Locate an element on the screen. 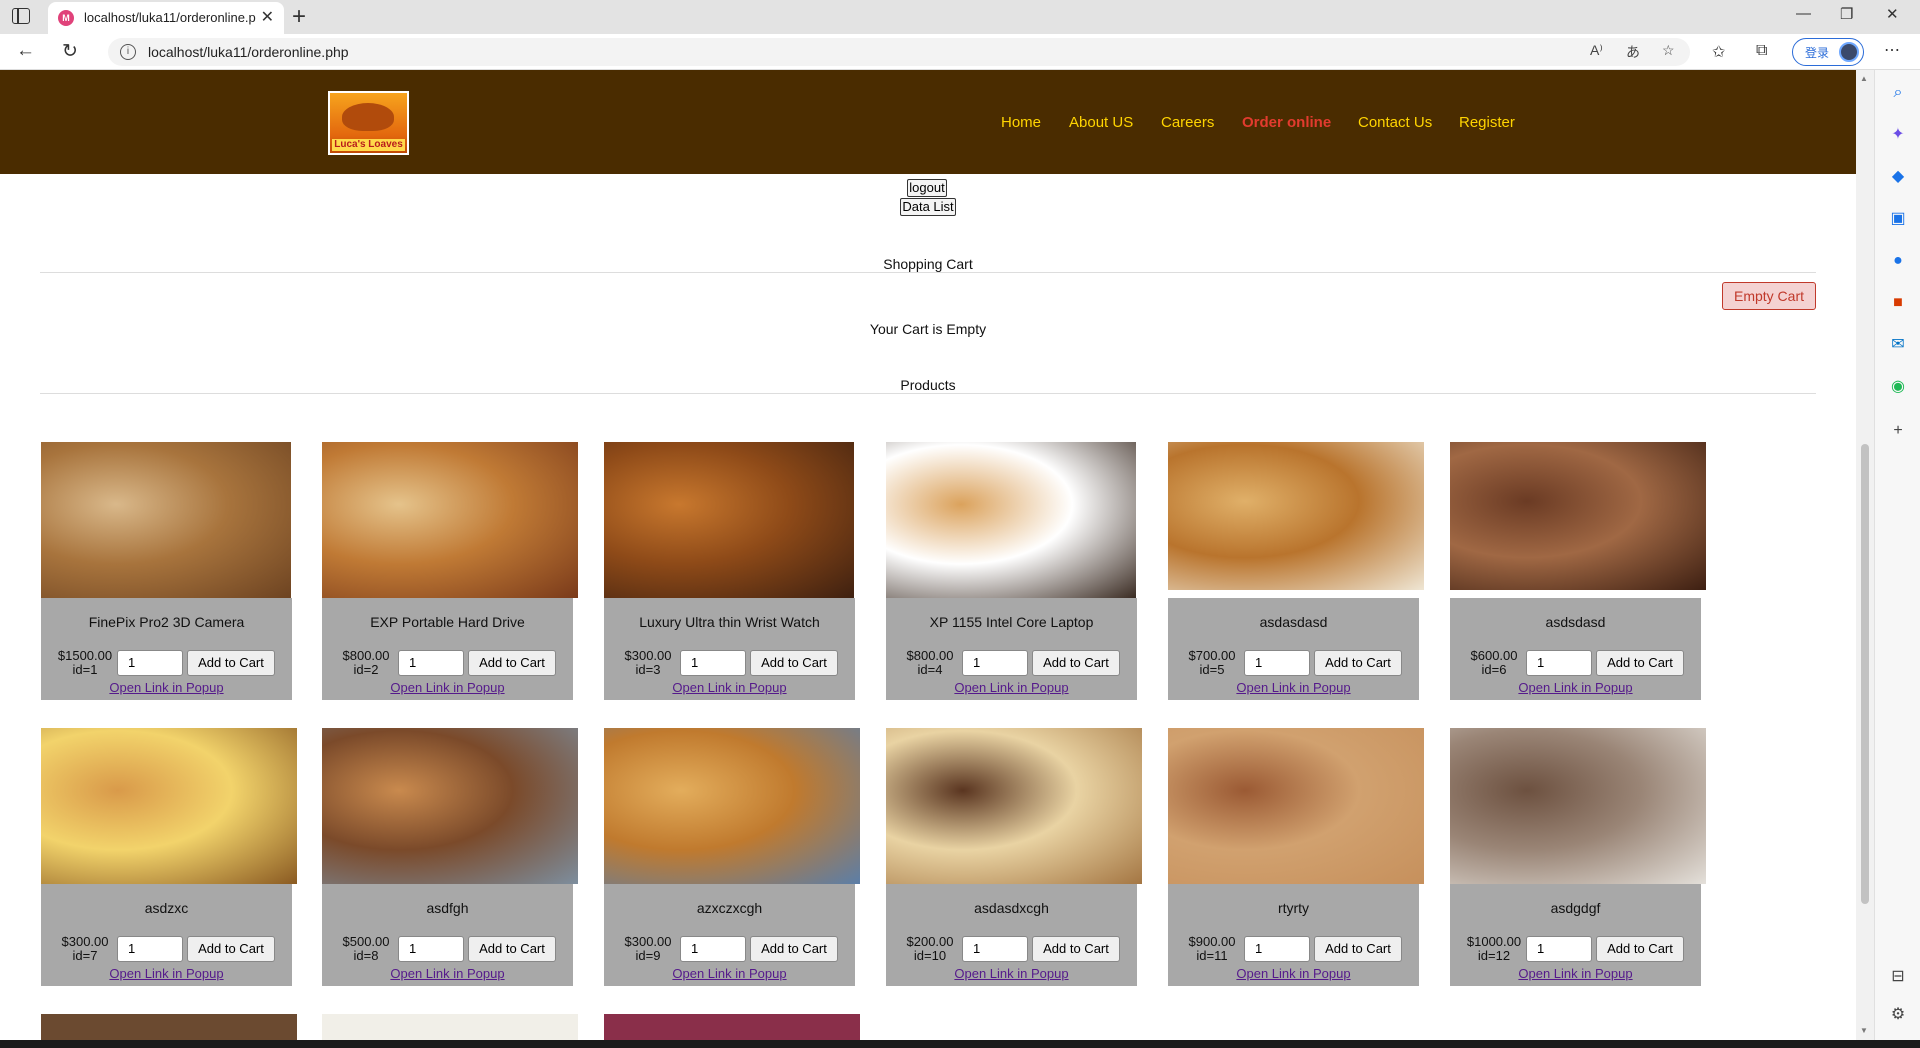 This screenshot has height=1048, width=1920. site-info-icon: i is located at coordinates (128, 52).